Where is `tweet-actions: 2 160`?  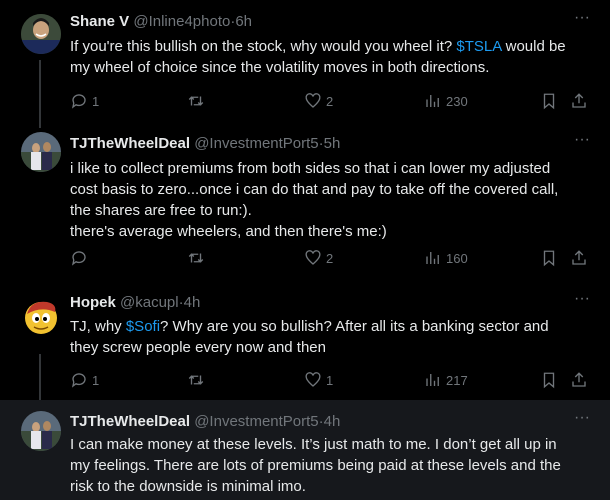
tweet-actions: 2 160 is located at coordinates (335, 258).